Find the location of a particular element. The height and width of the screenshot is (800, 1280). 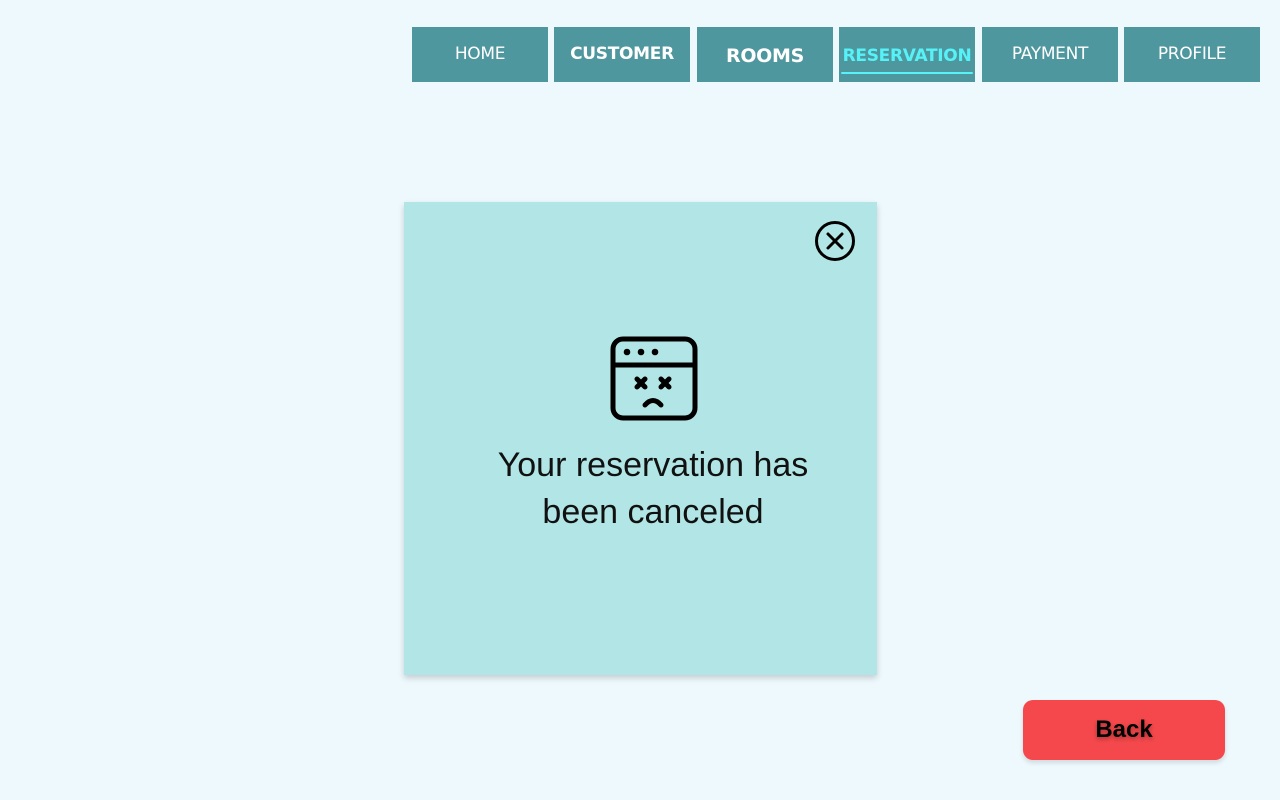

tab-home: HOME is located at coordinates (480, 54).